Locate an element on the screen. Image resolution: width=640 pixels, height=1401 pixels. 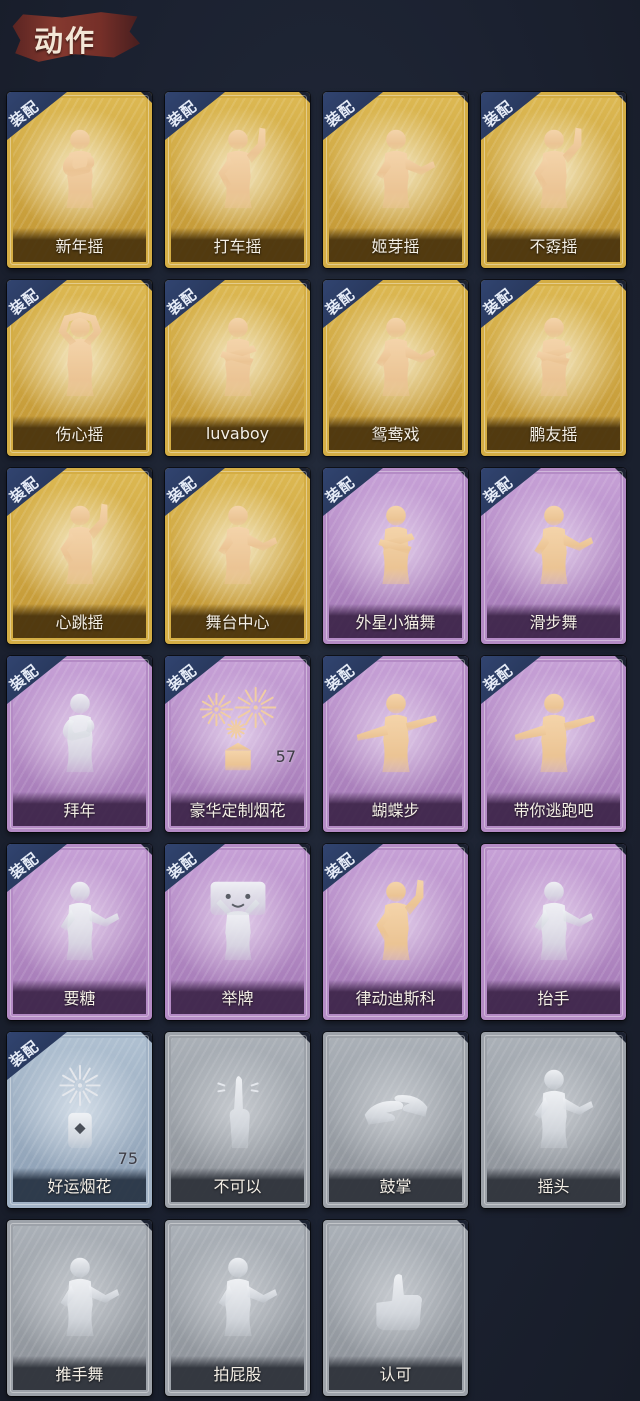
action-name-bar: 舞台中心 is located at coordinates (237, 621).